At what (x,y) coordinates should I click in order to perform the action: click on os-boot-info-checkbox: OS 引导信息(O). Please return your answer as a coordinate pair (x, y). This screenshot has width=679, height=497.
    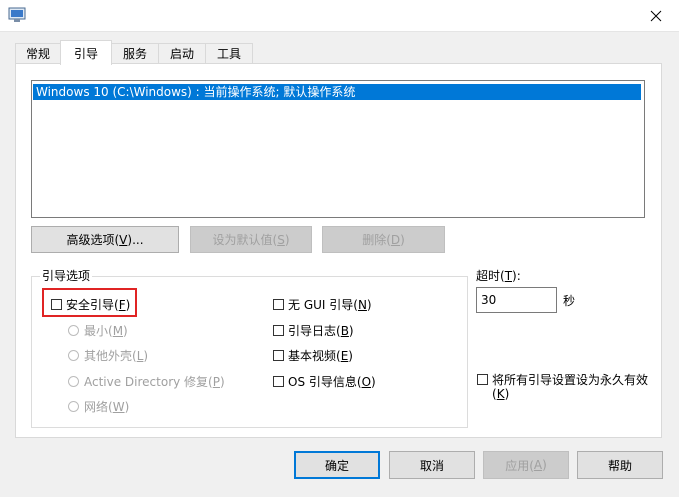
    Looking at the image, I should click on (324, 381).